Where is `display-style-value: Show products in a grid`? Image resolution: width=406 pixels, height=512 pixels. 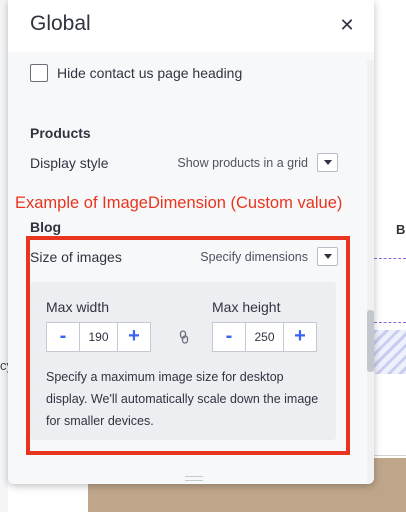 display-style-value: Show products in a grid is located at coordinates (238, 163).